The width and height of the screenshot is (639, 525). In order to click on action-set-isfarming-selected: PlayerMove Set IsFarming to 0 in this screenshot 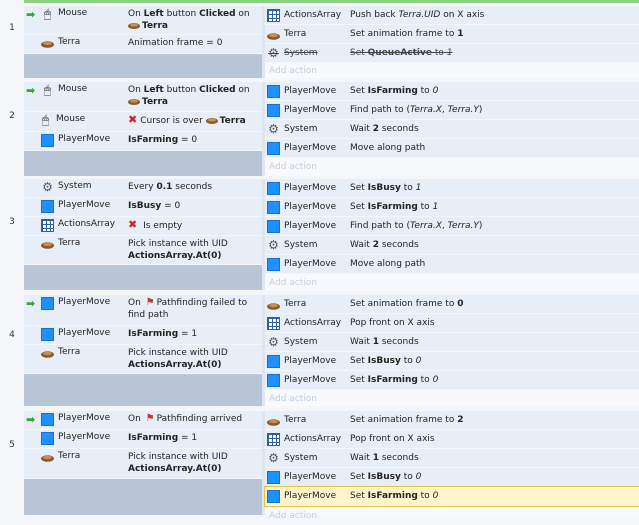, I will do `click(451, 496)`.